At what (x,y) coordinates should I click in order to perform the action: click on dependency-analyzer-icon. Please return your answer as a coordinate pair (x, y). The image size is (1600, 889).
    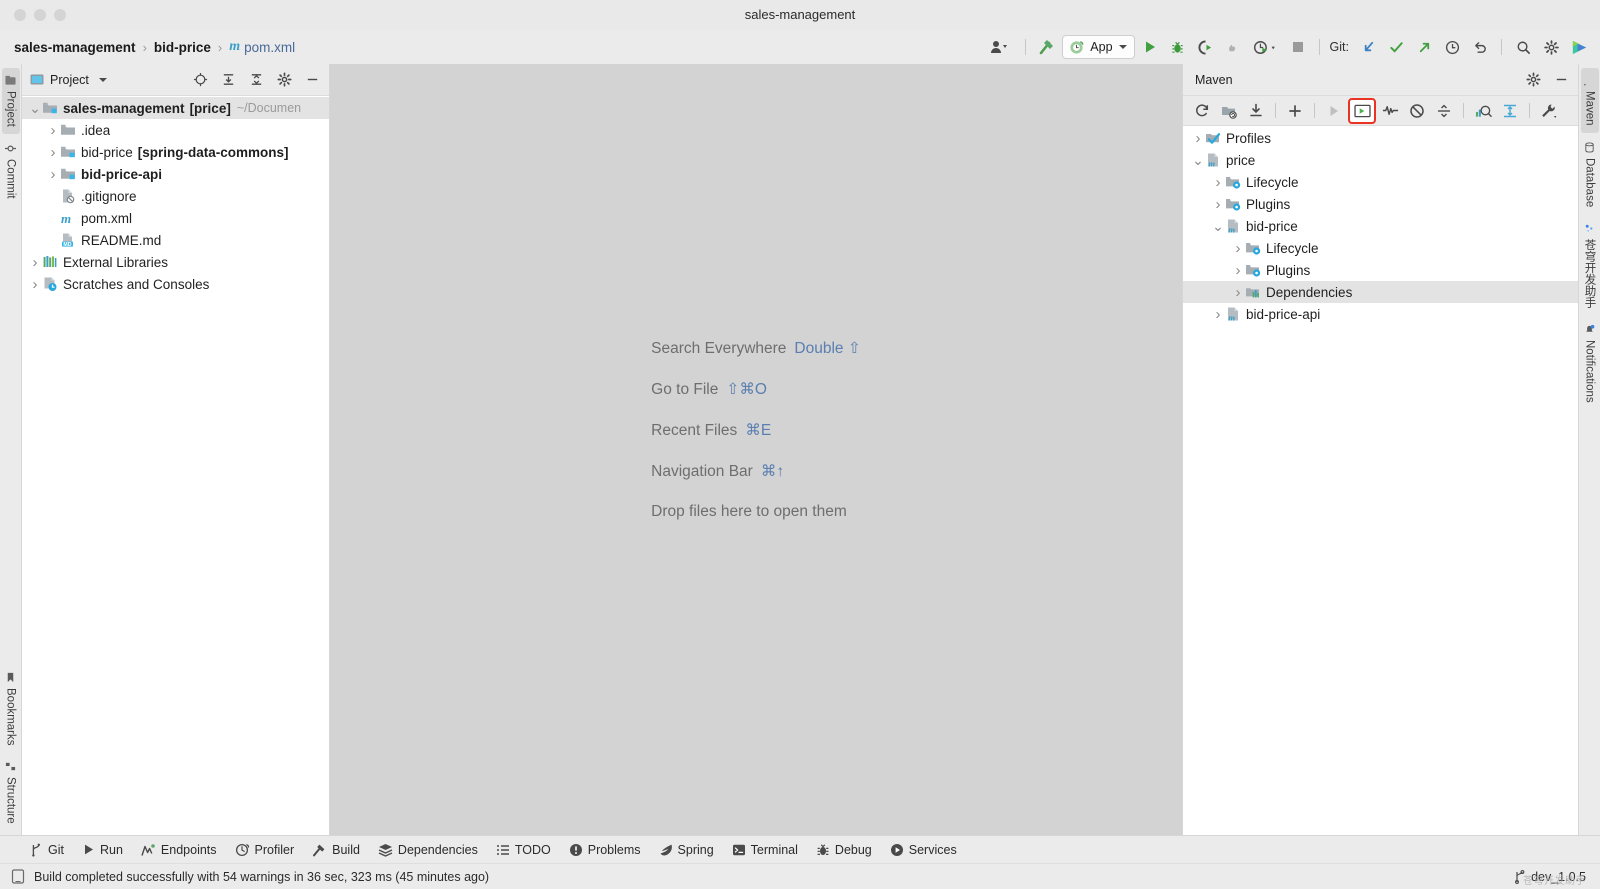
    Looking at the image, I should click on (1483, 111).